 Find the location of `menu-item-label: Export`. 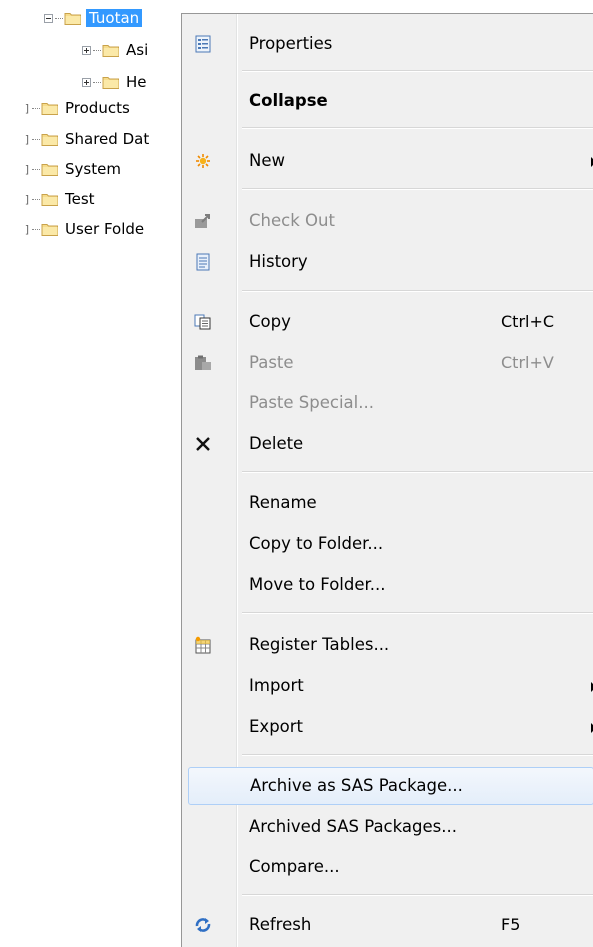

menu-item-label: Export is located at coordinates (276, 726).